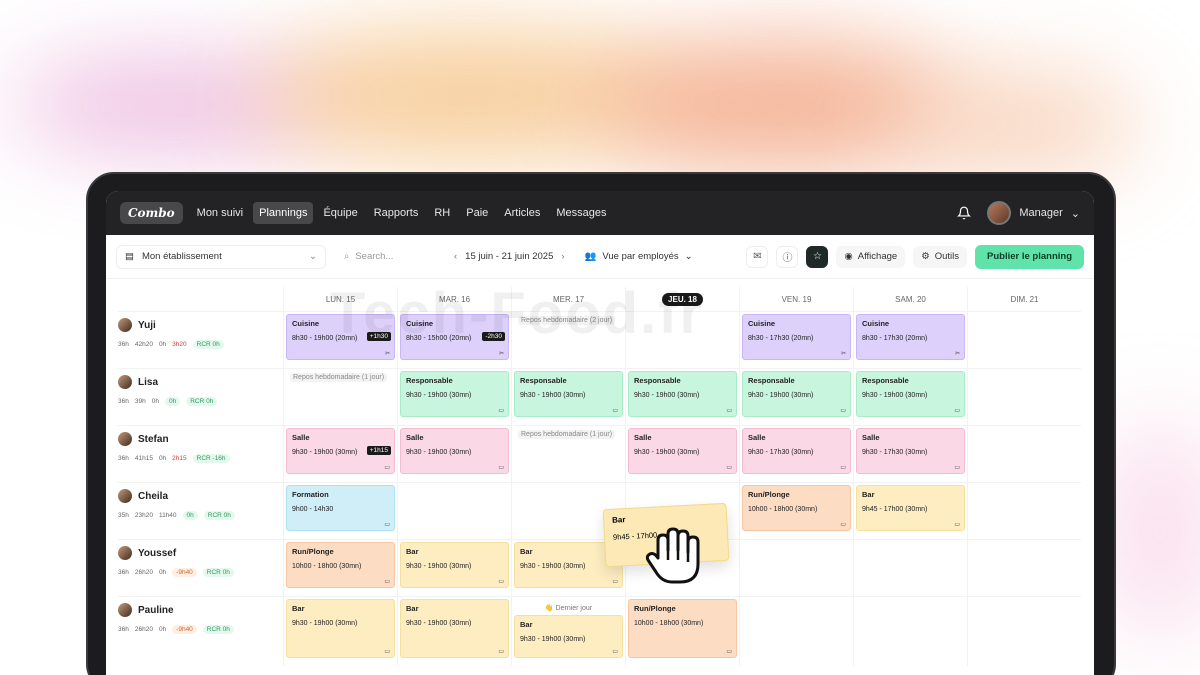 Image resolution: width=1200 pixels, height=675 pixels. What do you see at coordinates (340, 337) in the screenshot?
I see `shift-card: Cuisine 8h30 - 19h00 (20mn) +1h30 ✂` at bounding box center [340, 337].